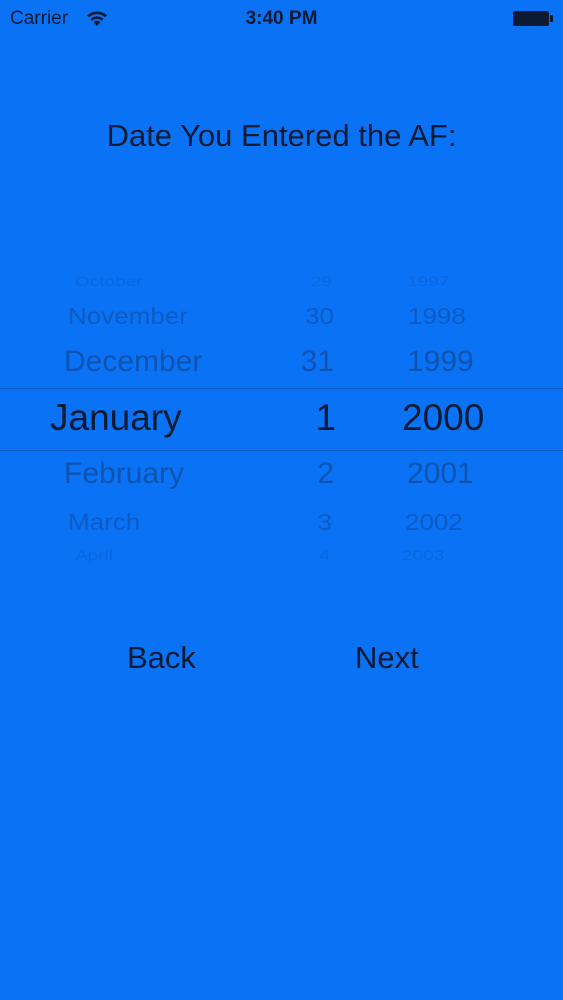 The height and width of the screenshot is (1000, 563). I want to click on day-option: 3, so click(325, 523).